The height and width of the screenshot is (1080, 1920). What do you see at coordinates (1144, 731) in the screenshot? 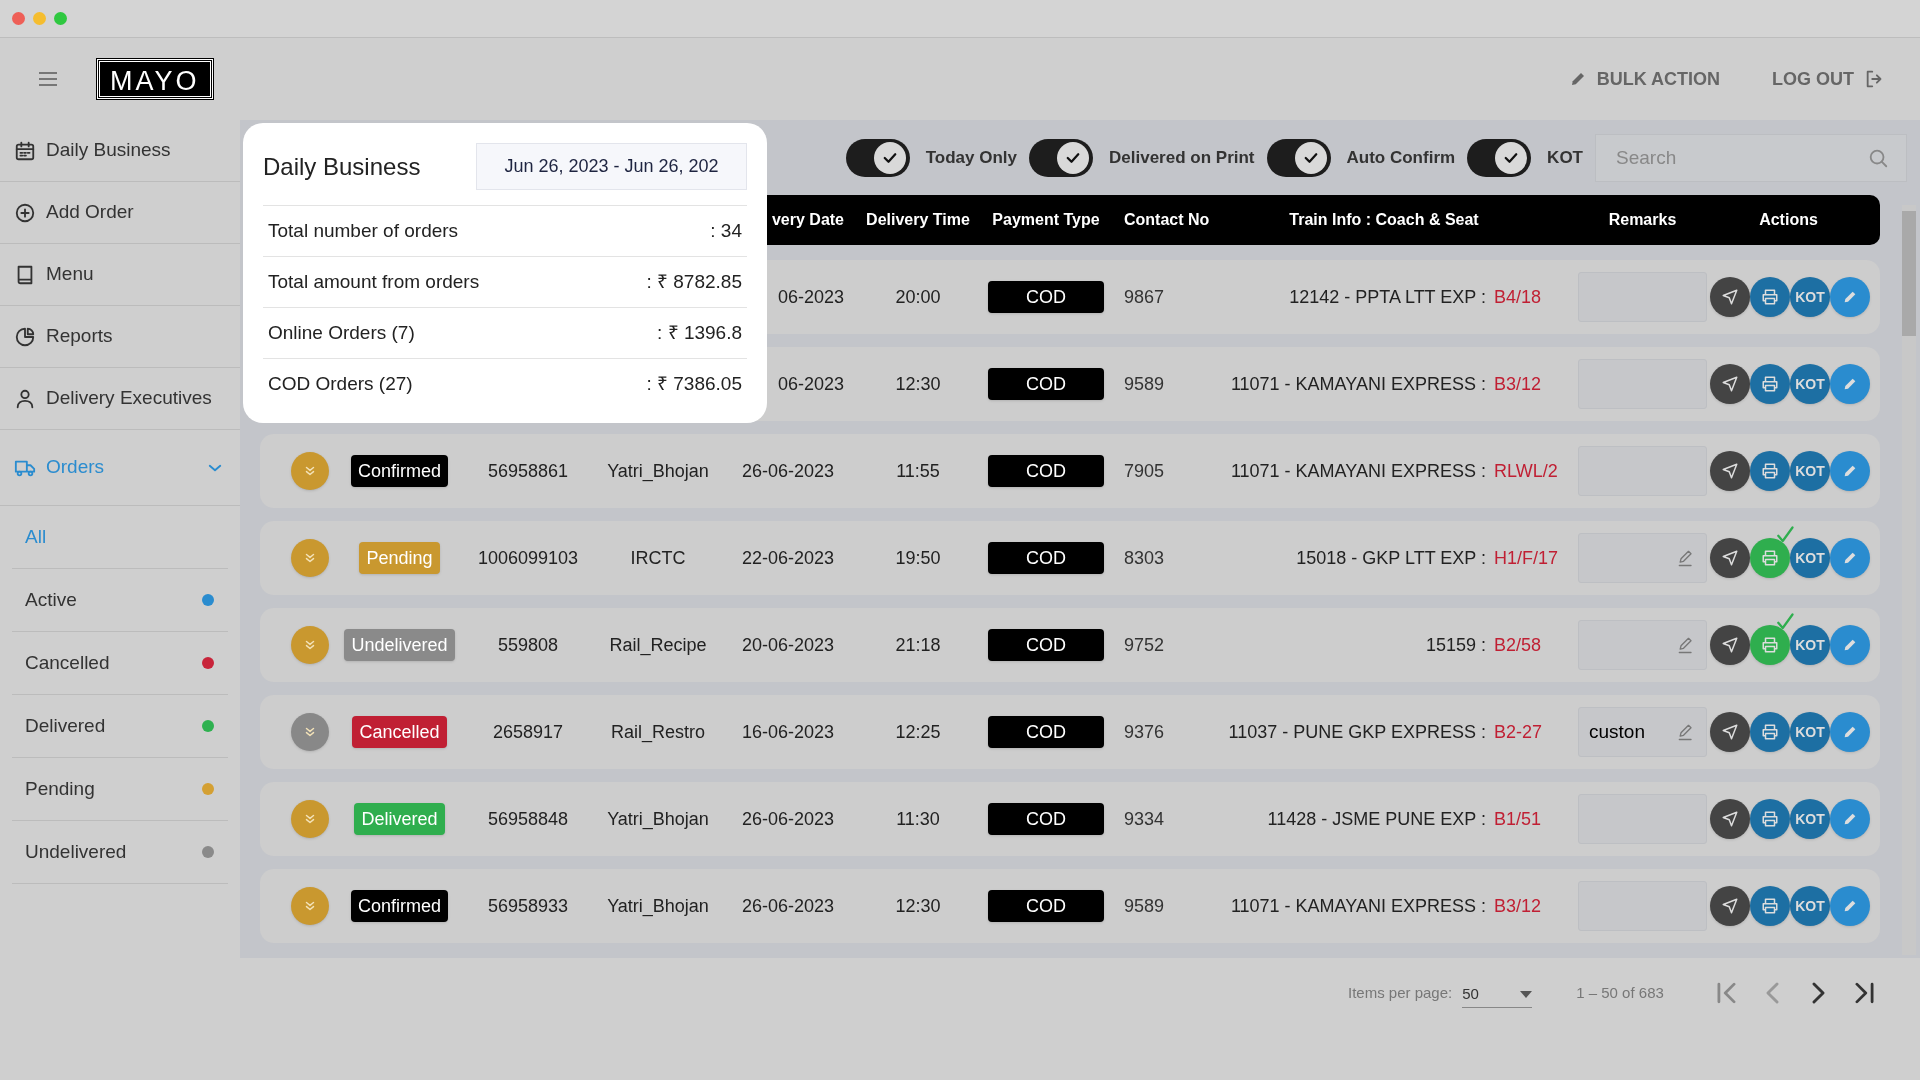
I see `contact-number: 9376` at bounding box center [1144, 731].